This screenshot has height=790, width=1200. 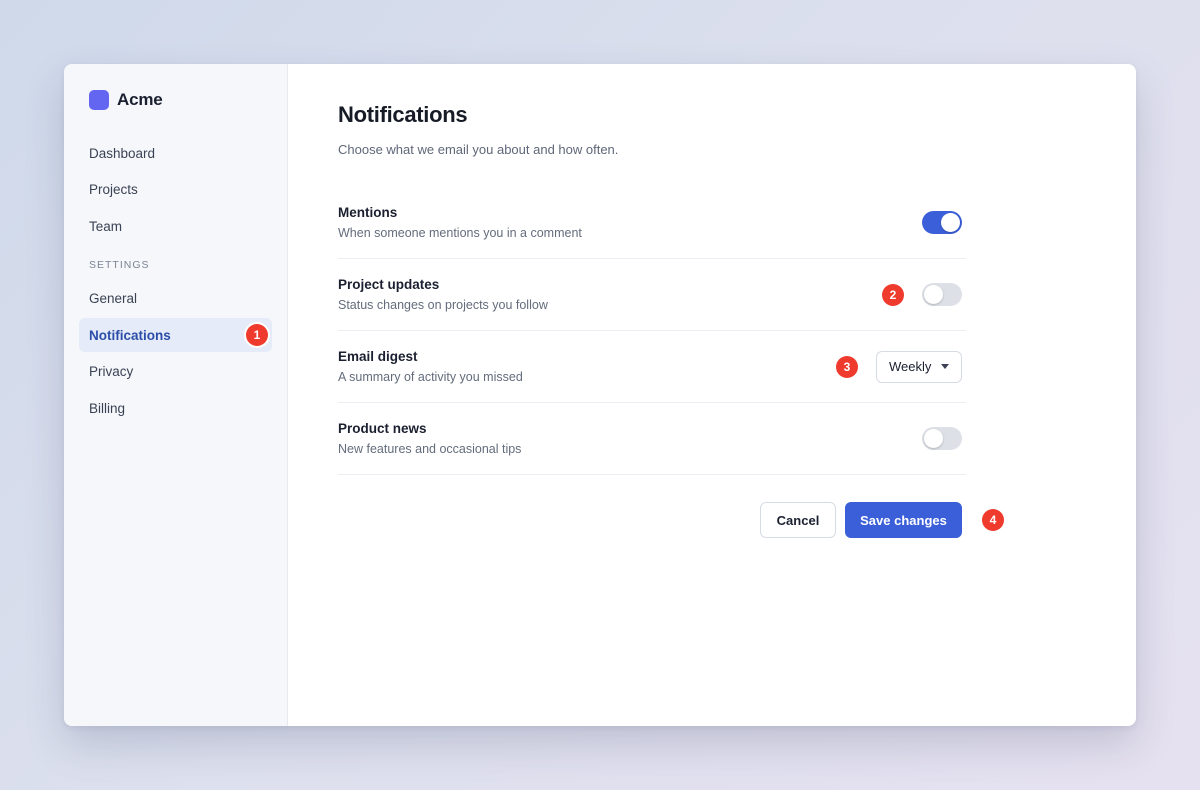 What do you see at coordinates (180, 100) in the screenshot?
I see `brand: Acme` at bounding box center [180, 100].